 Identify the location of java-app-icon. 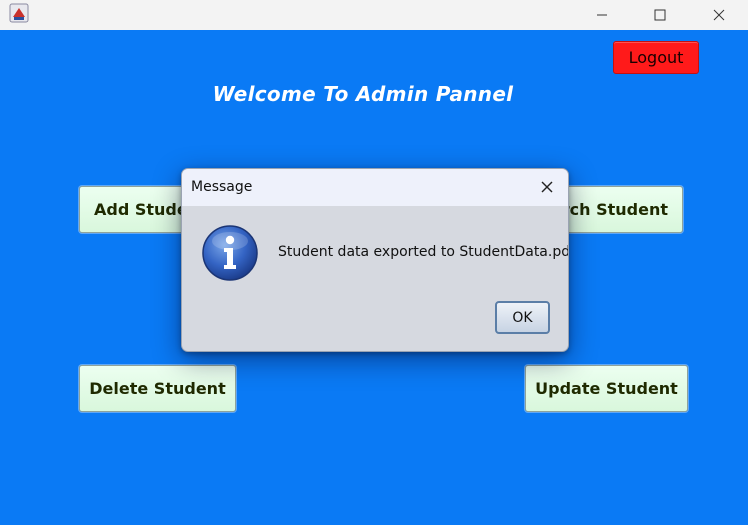
(19, 13).